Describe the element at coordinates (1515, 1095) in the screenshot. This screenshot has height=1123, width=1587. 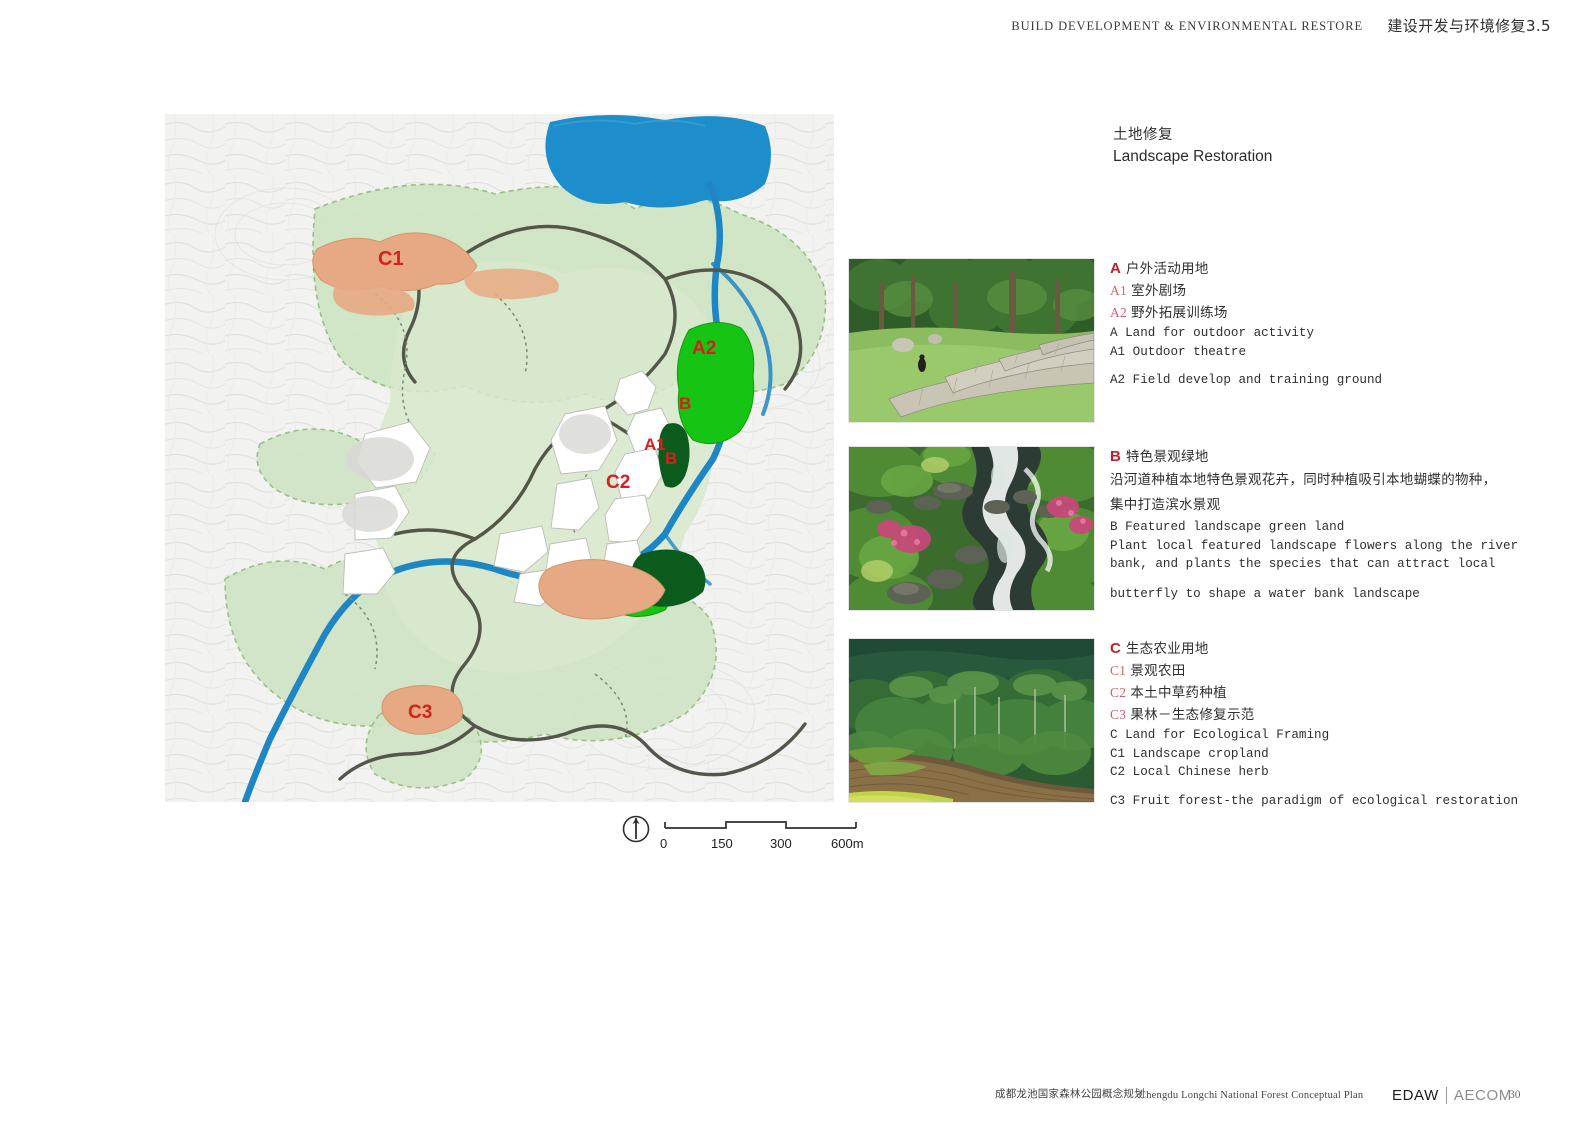
I see `page-number: 30` at that location.